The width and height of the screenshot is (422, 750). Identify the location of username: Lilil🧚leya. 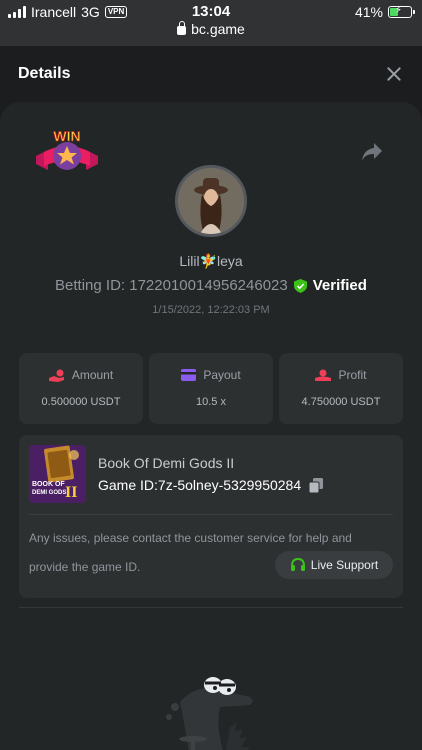
(211, 261).